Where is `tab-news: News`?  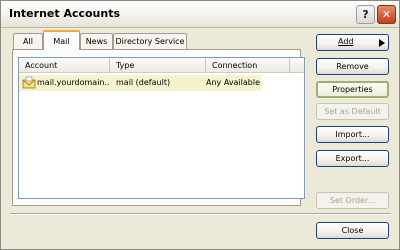 tab-news: News is located at coordinates (96, 41).